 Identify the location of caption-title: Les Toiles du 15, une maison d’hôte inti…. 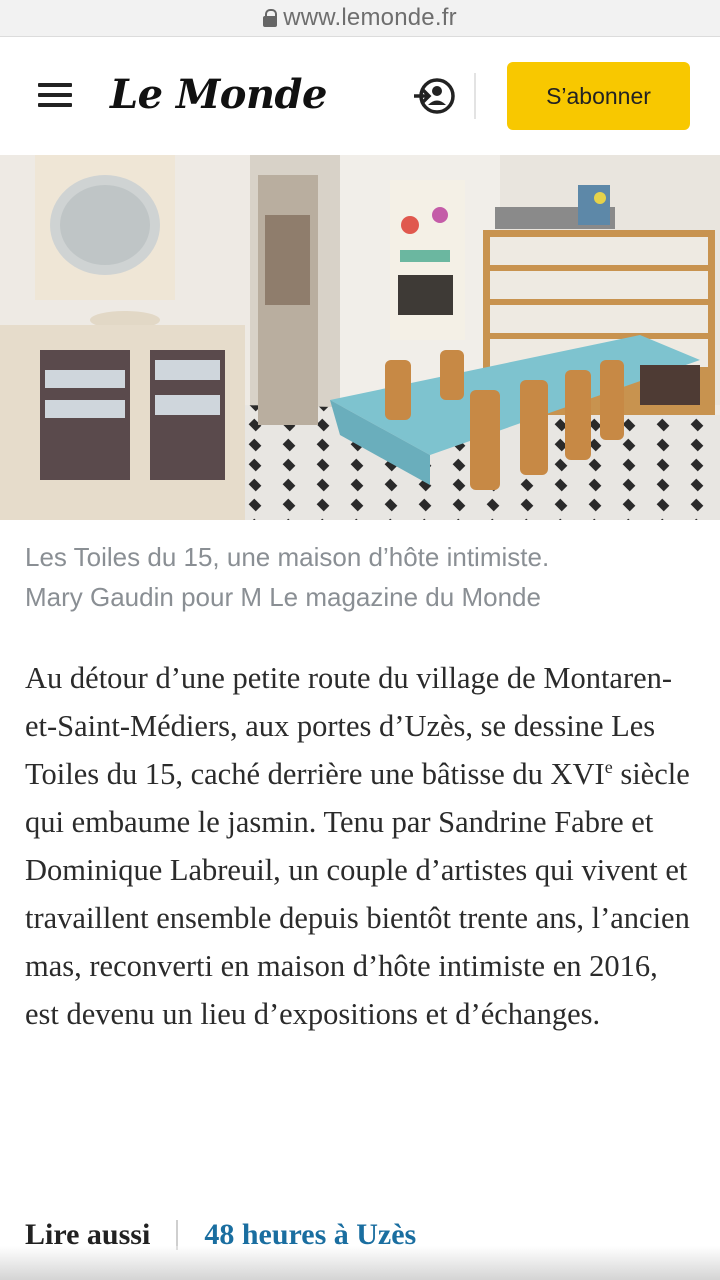
(287, 557).